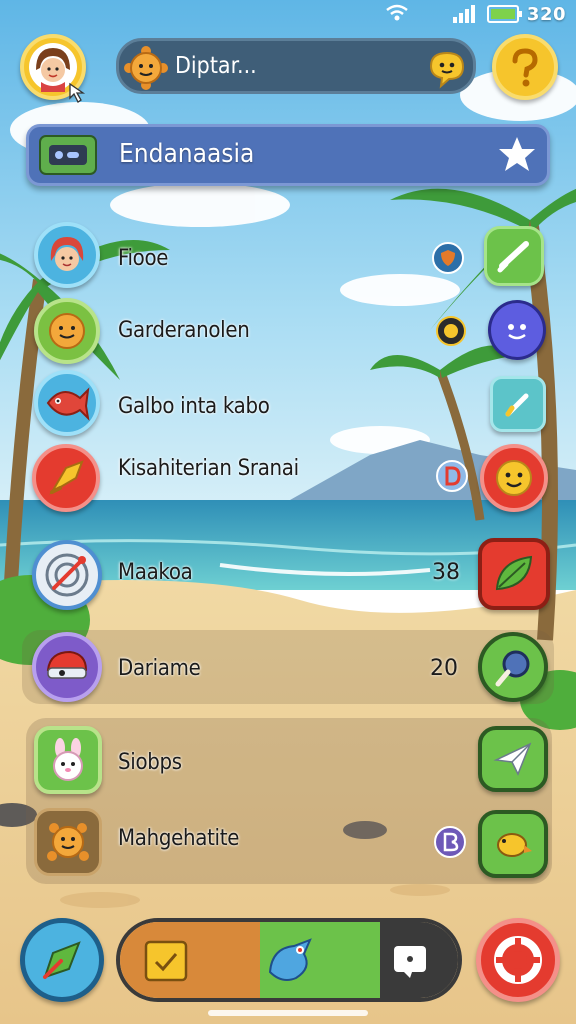 The width and height of the screenshot is (576, 1024). Describe the element at coordinates (67, 664) in the screenshot. I see `helmet-icon` at that location.